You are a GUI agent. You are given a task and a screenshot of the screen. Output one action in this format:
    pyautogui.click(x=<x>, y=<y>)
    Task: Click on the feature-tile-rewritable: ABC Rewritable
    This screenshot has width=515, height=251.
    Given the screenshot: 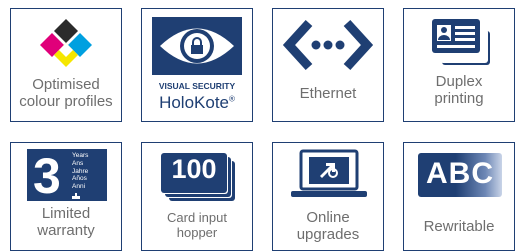 What is the action you would take?
    pyautogui.click(x=459, y=196)
    